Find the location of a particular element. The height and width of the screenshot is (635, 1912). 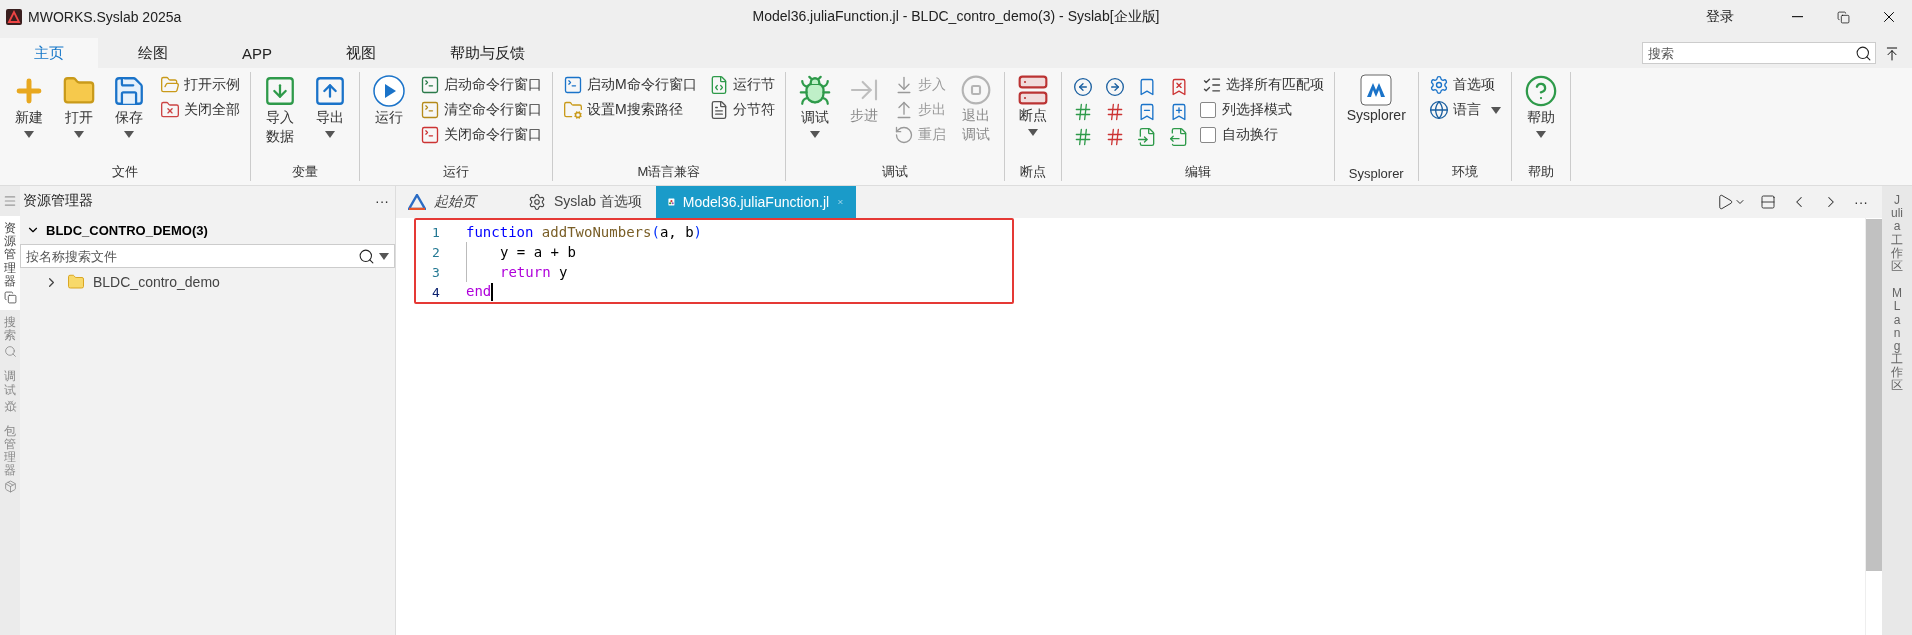

group-label: 帮助 is located at coordinates (1540, 172).